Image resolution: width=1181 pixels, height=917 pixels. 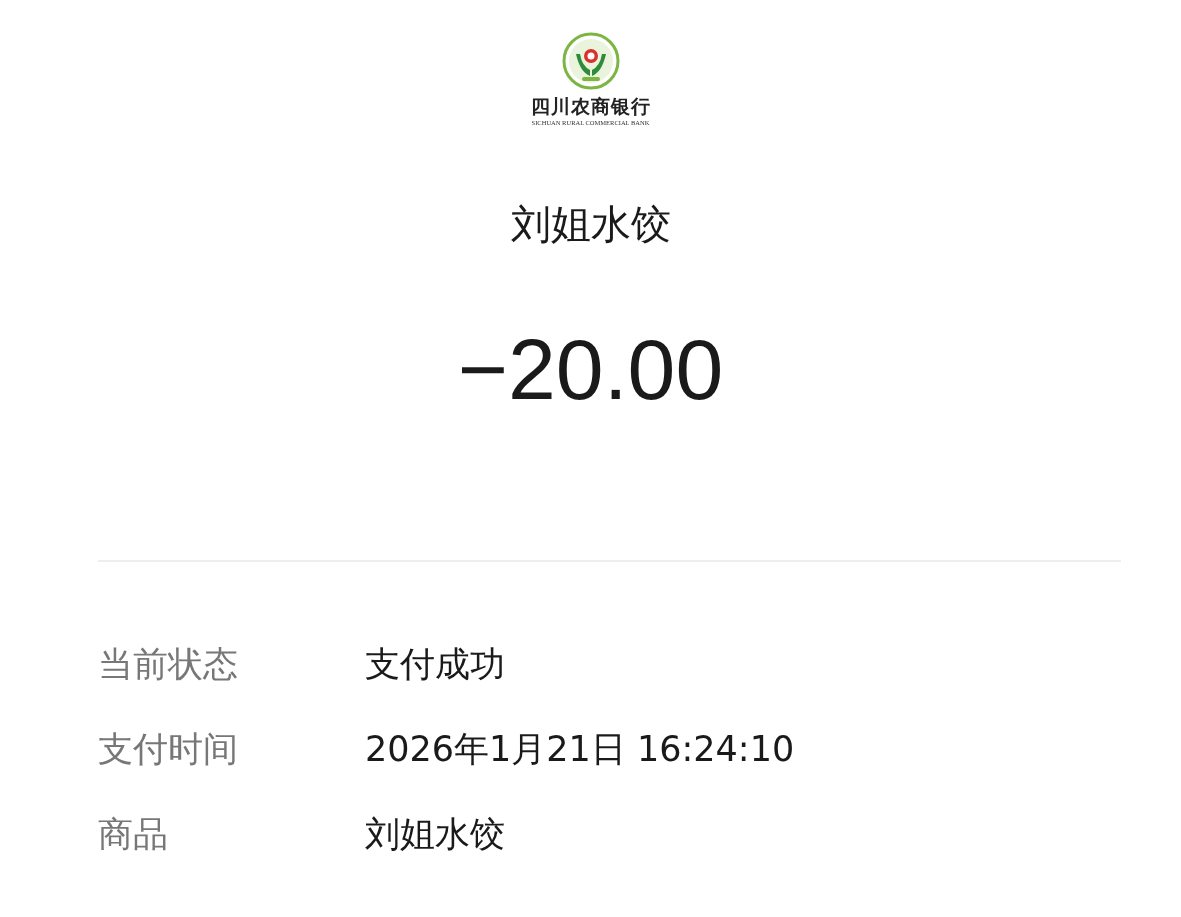 What do you see at coordinates (580, 749) in the screenshot?
I see `detail-value: 2026年1月21日 16:24:10` at bounding box center [580, 749].